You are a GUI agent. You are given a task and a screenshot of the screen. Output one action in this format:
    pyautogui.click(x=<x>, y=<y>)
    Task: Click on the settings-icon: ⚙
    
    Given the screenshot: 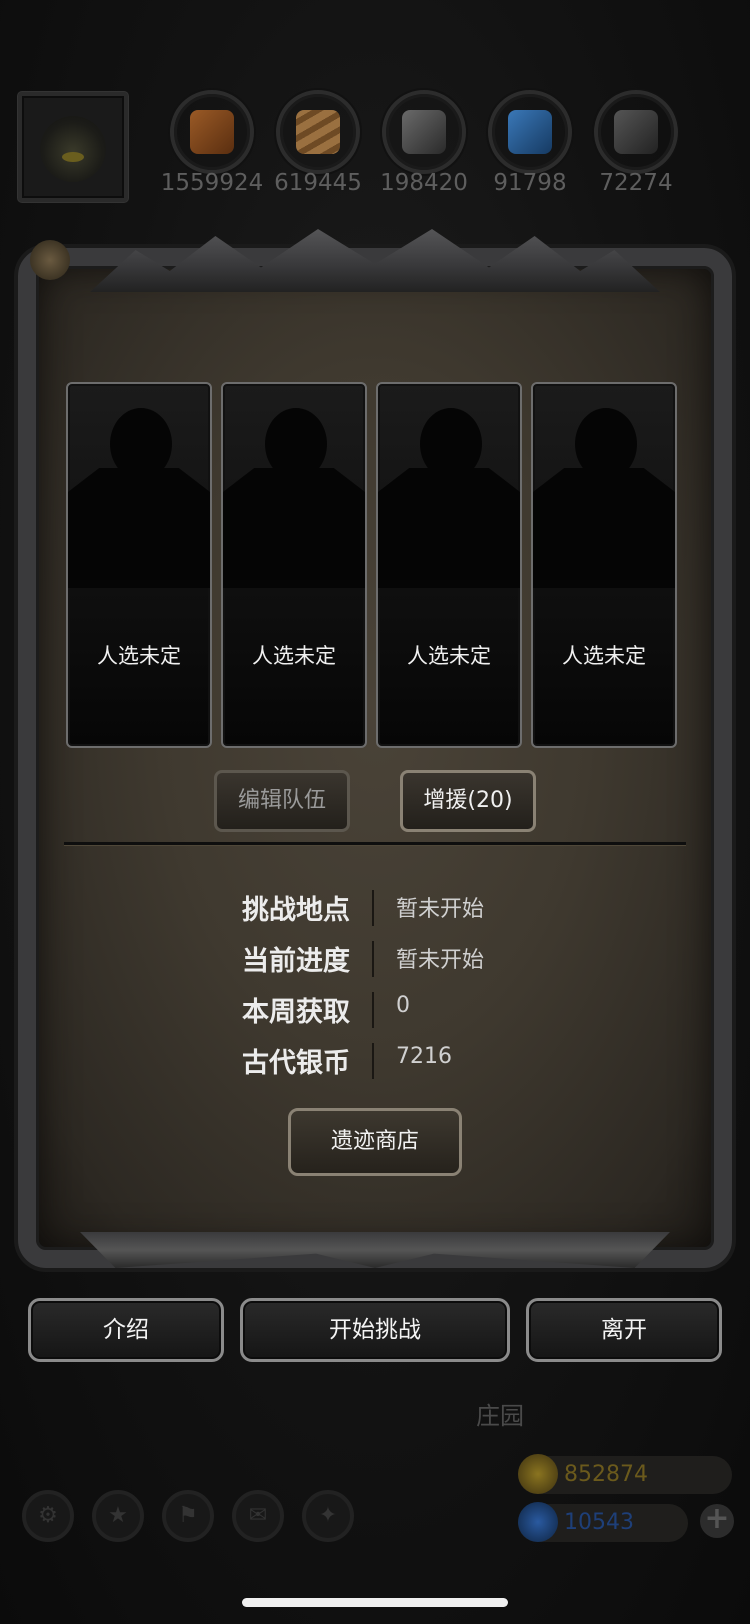 What is the action you would take?
    pyautogui.click(x=48, y=1516)
    